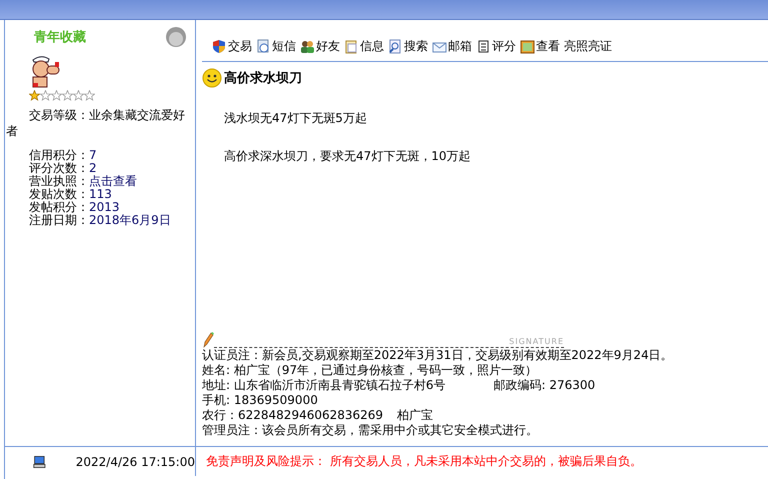 This screenshot has width=768, height=479. What do you see at coordinates (416, 46) in the screenshot?
I see `toolbar-link: 搜索` at bounding box center [416, 46].